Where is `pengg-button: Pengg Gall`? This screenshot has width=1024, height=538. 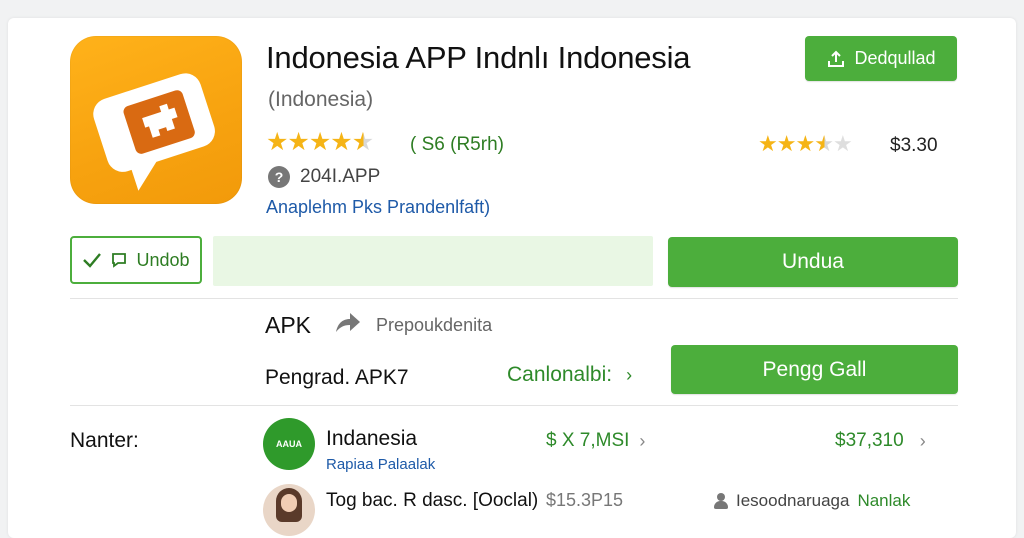 pengg-button: Pengg Gall is located at coordinates (814, 369).